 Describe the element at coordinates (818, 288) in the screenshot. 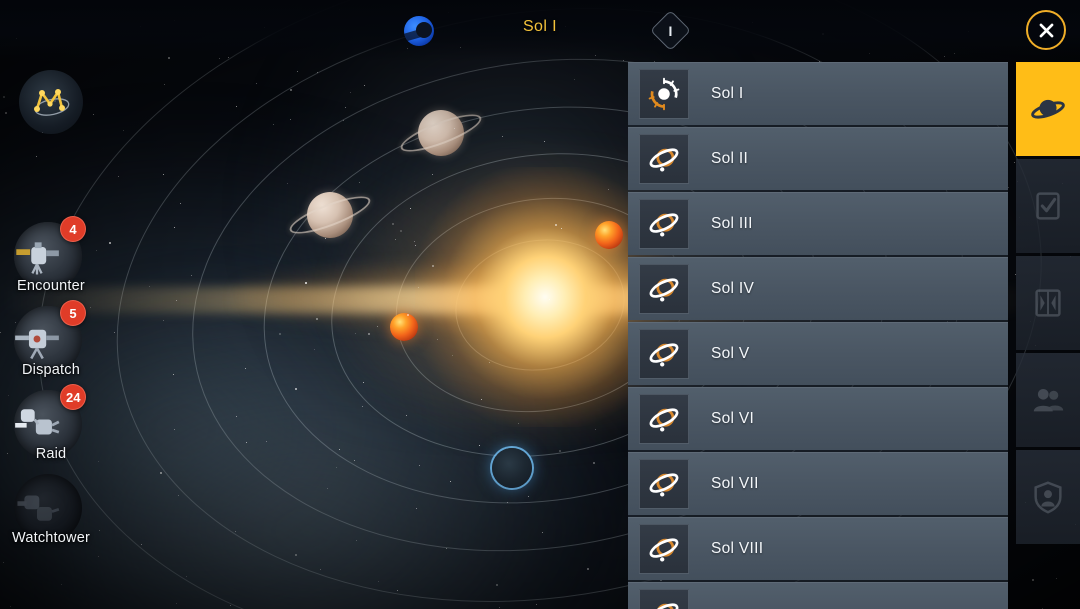

I see `planet-list-row: Sol IV` at that location.